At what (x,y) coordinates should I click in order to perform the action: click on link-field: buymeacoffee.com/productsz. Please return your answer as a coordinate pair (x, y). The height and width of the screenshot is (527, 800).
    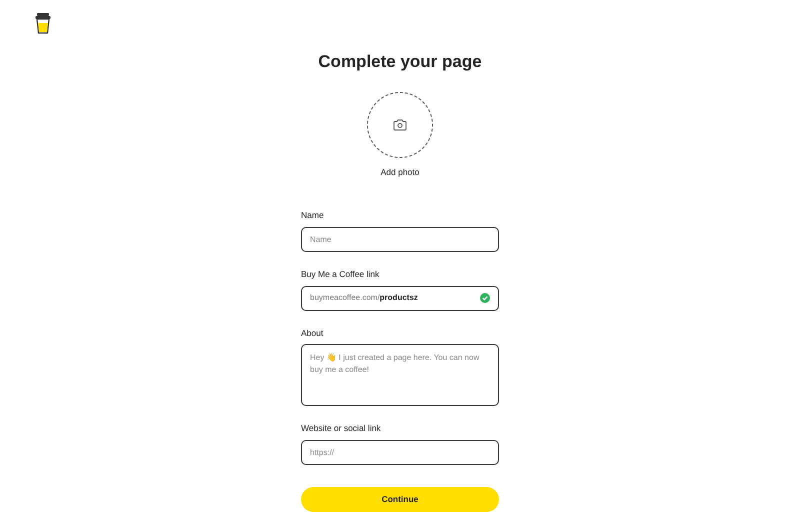
    Looking at the image, I should click on (400, 298).